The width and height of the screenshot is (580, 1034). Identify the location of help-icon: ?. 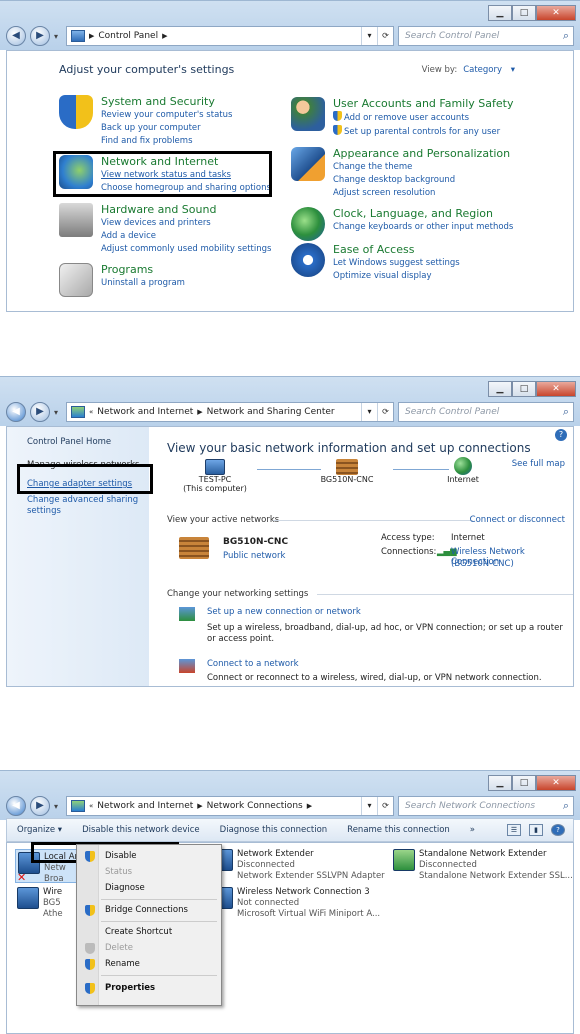
(561, 435).